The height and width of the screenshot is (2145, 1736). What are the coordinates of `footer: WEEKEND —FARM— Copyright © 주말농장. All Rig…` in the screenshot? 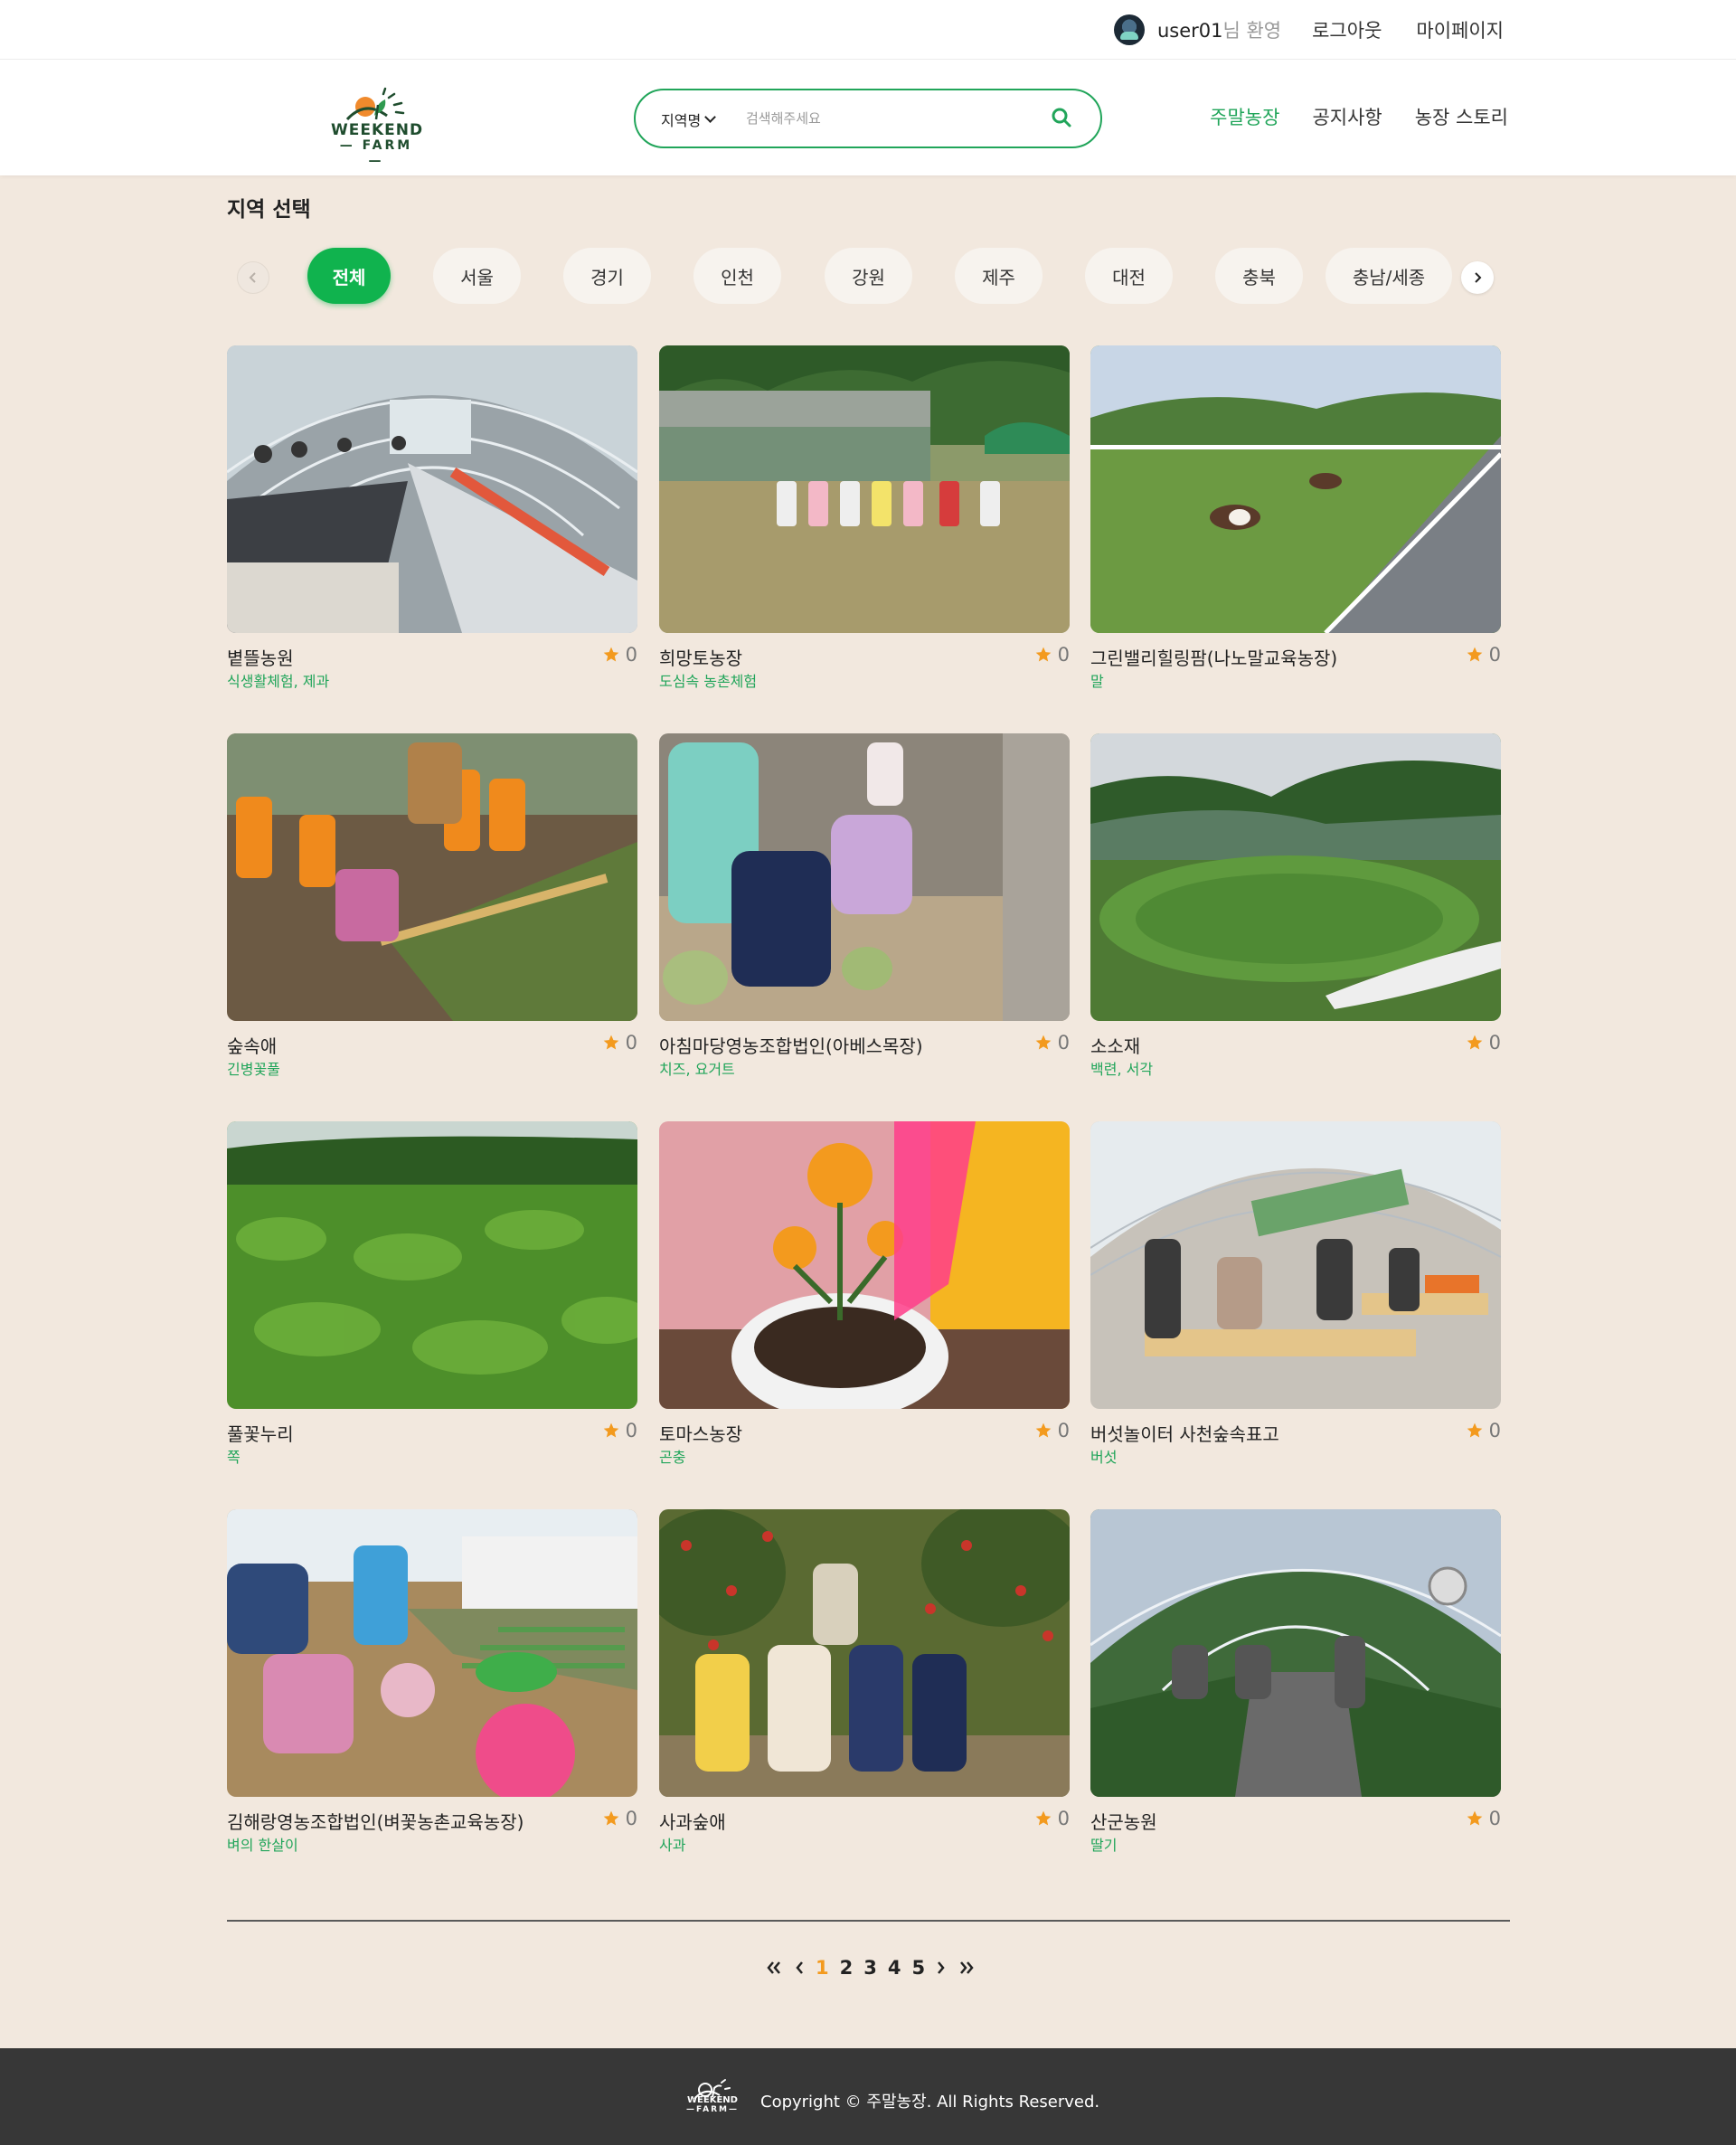 It's located at (868, 2096).